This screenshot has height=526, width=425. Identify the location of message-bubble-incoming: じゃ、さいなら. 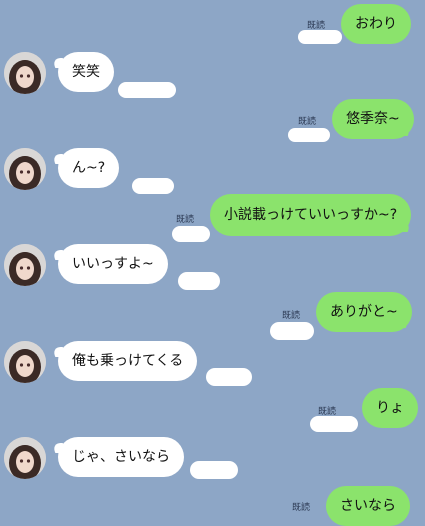
(121, 457).